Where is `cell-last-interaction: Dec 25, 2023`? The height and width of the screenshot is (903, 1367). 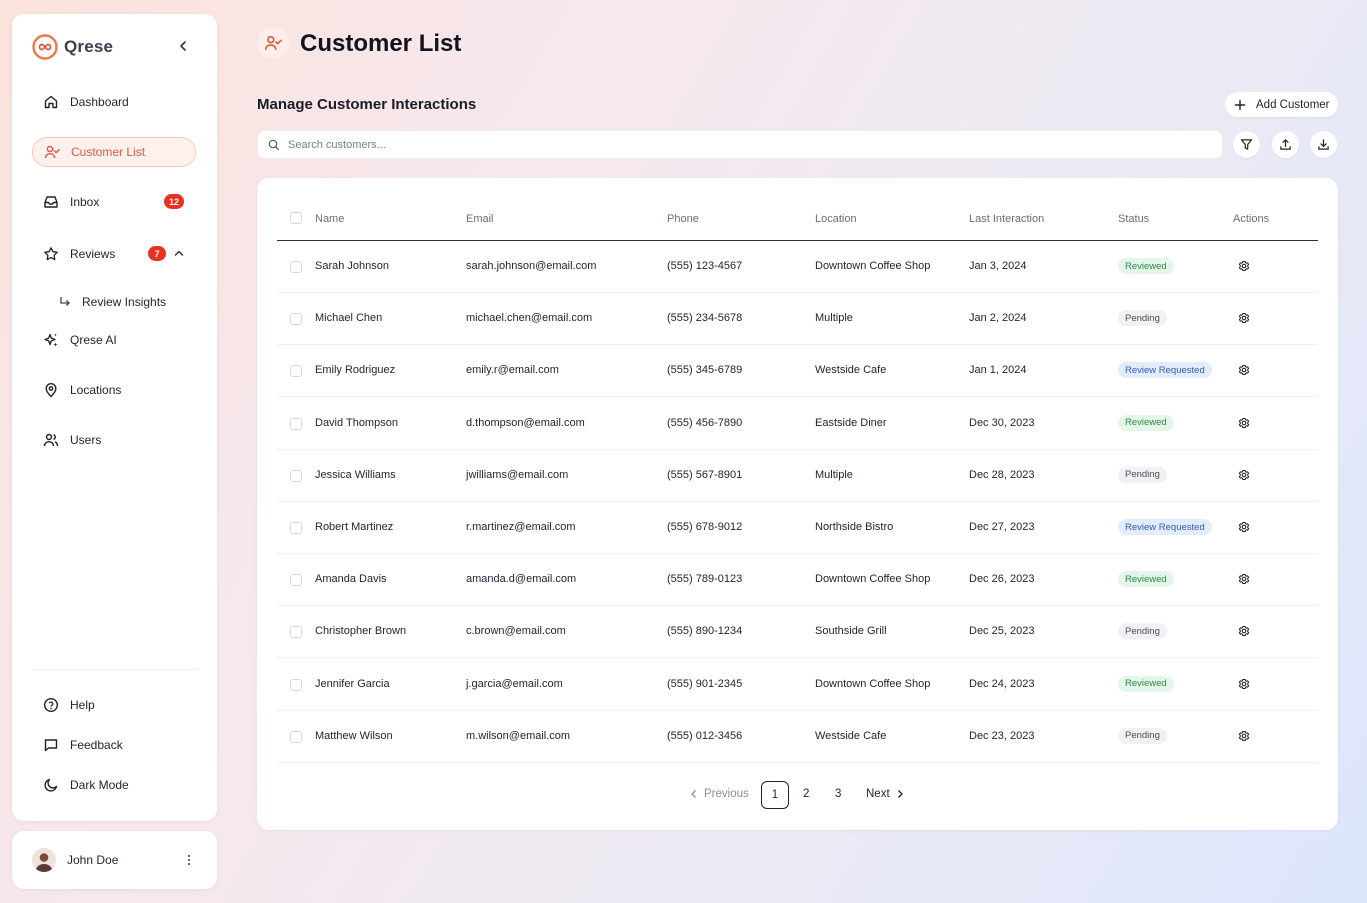 cell-last-interaction: Dec 25, 2023 is located at coordinates (1002, 631).